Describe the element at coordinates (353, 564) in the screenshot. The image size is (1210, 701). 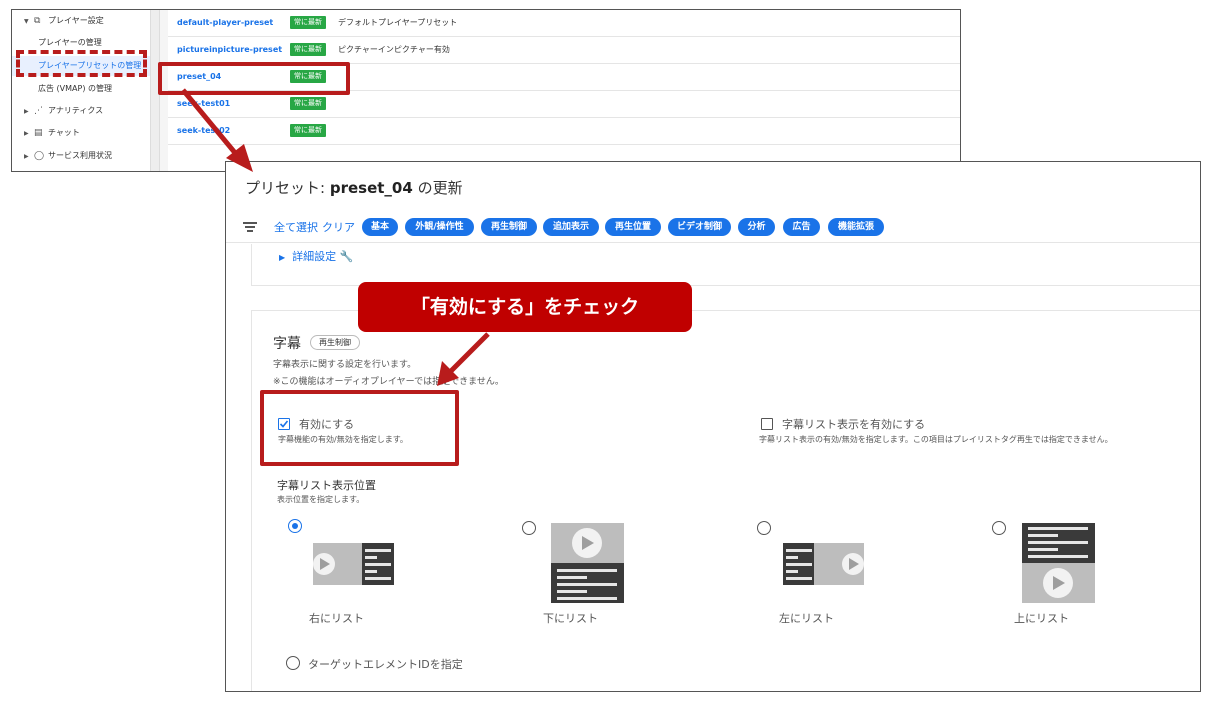
I see `right-list-layout-icon` at that location.